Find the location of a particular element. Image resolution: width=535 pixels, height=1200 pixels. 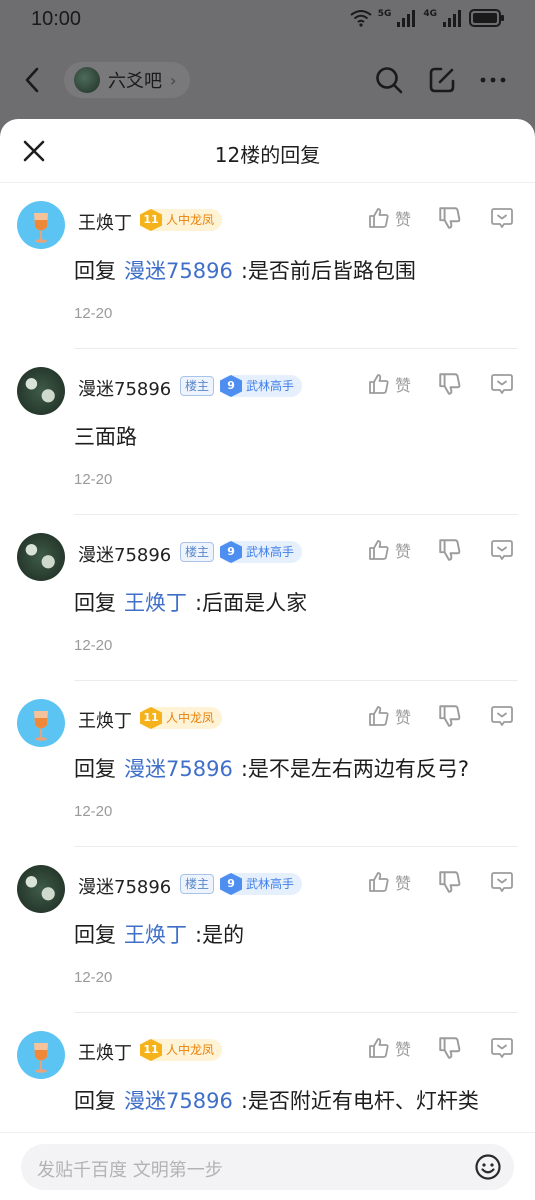

reply-text: 三面路 is located at coordinates (105, 437).